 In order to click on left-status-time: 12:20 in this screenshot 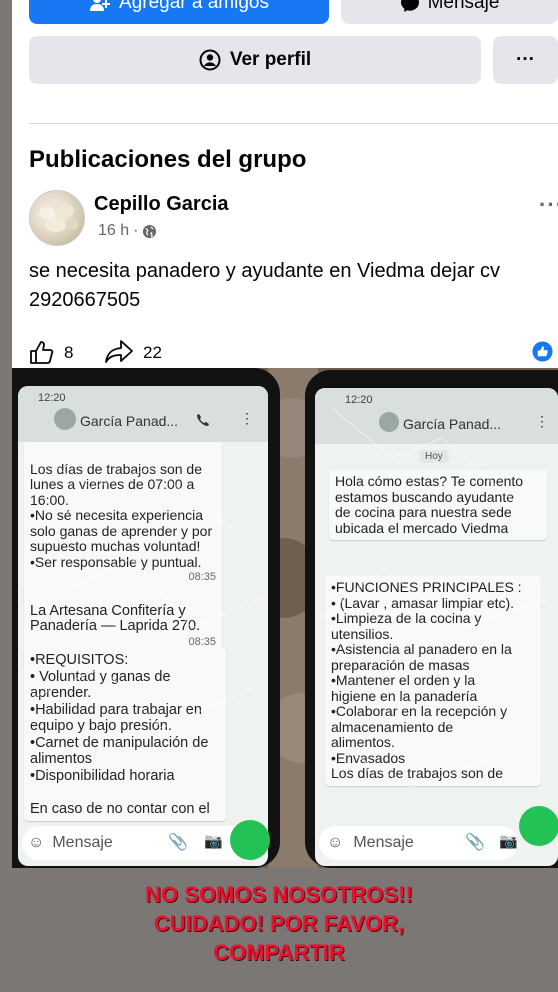, I will do `click(52, 398)`.